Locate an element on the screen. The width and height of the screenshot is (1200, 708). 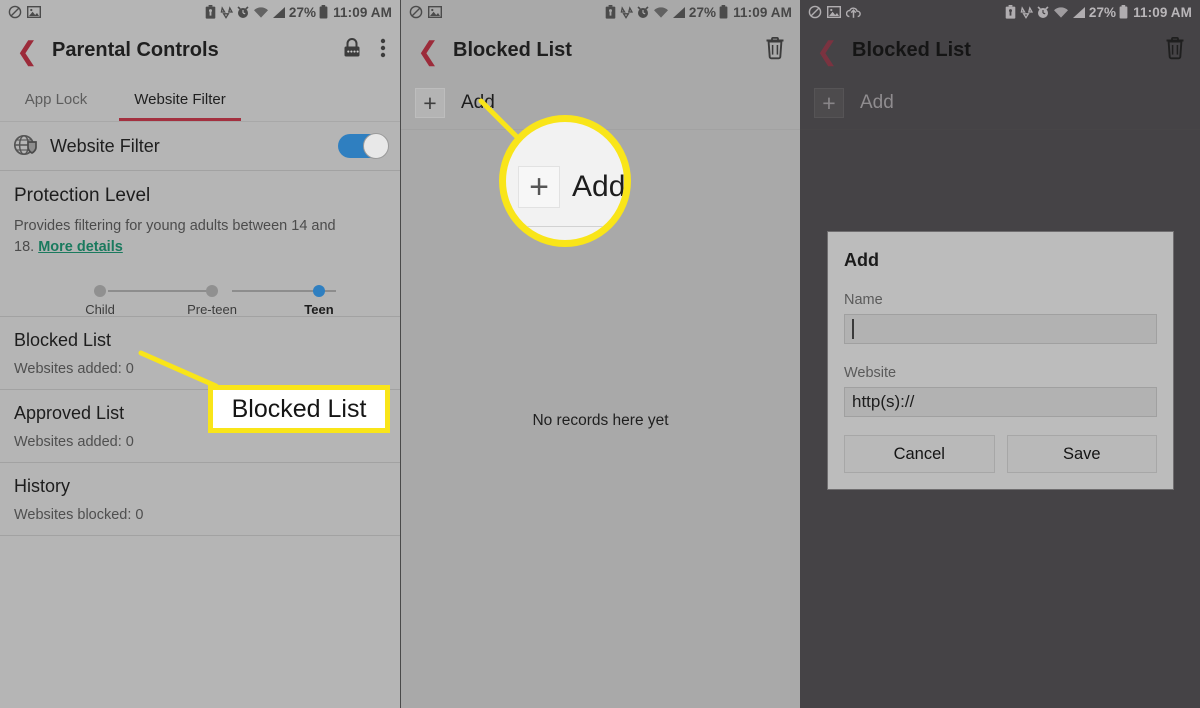
website-filter-toggle is located at coordinates (363, 146).